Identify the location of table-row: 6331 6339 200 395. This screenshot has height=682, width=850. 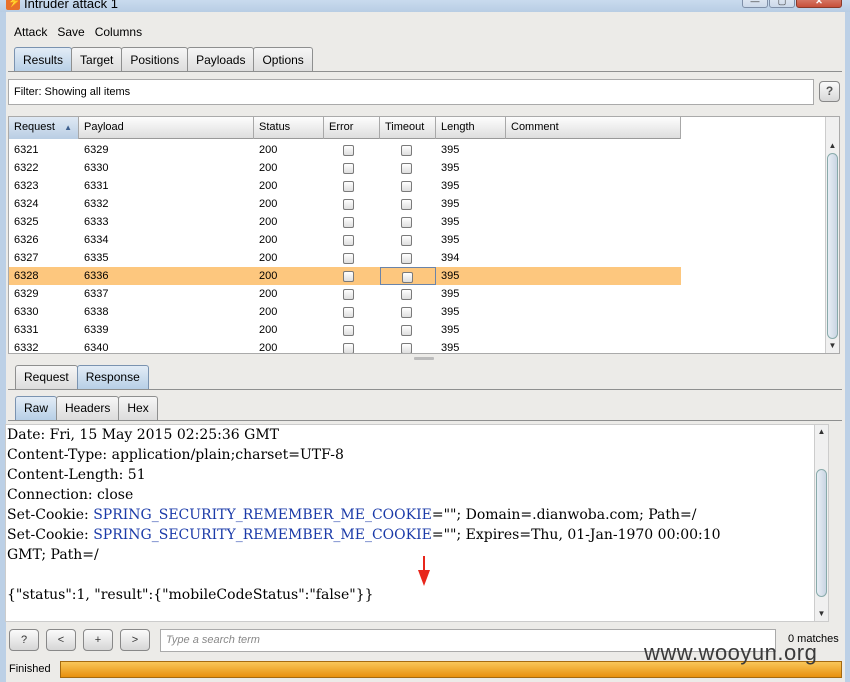
(345, 330).